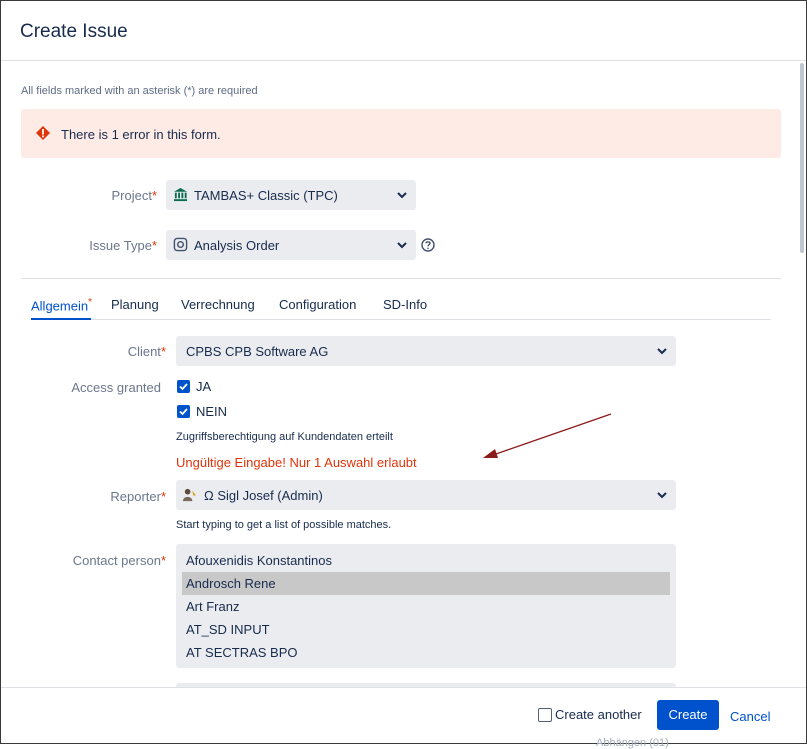 This screenshot has width=807, height=749. Describe the element at coordinates (405, 304) in the screenshot. I see `tab-sd-info: SD-Info` at that location.